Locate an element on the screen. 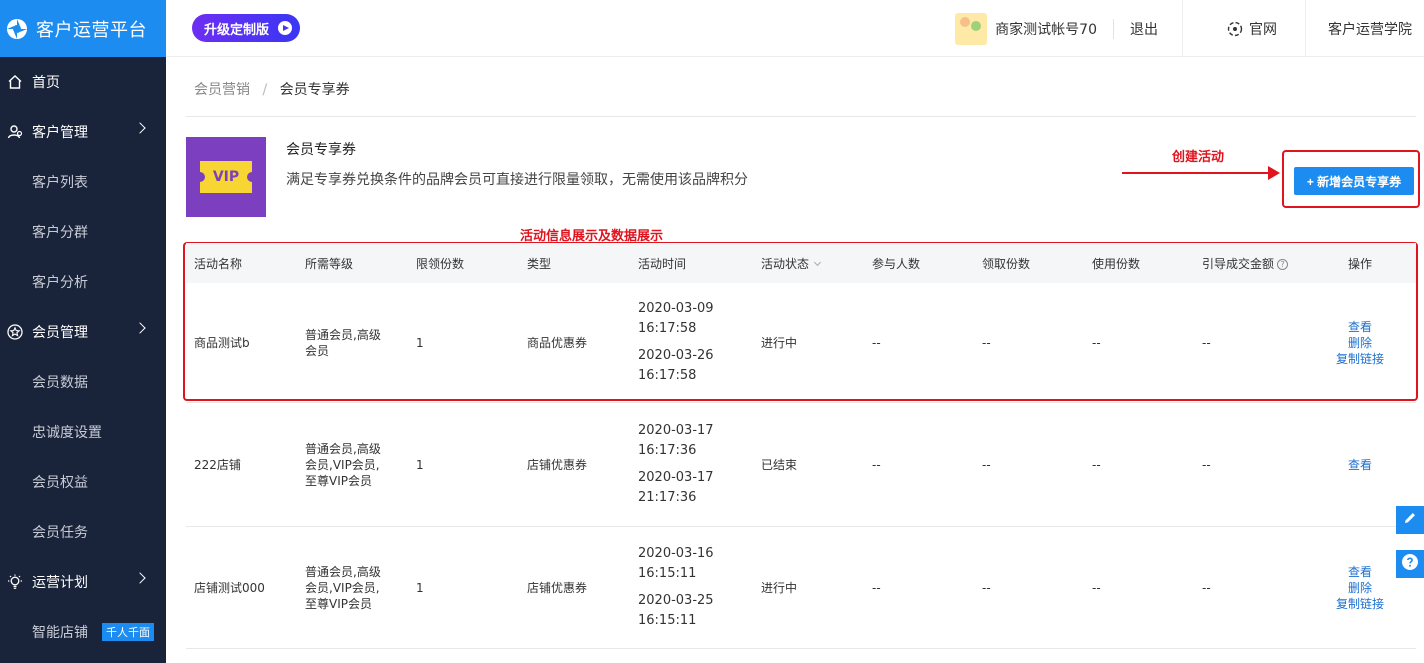  sidebar-item-8: 会员权益 is located at coordinates (83, 482).